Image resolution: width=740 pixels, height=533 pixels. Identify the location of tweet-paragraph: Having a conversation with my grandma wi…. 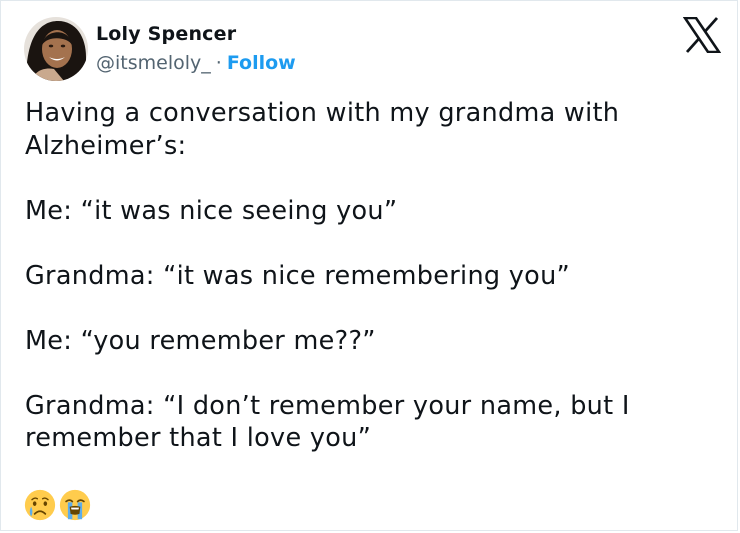
(322, 129).